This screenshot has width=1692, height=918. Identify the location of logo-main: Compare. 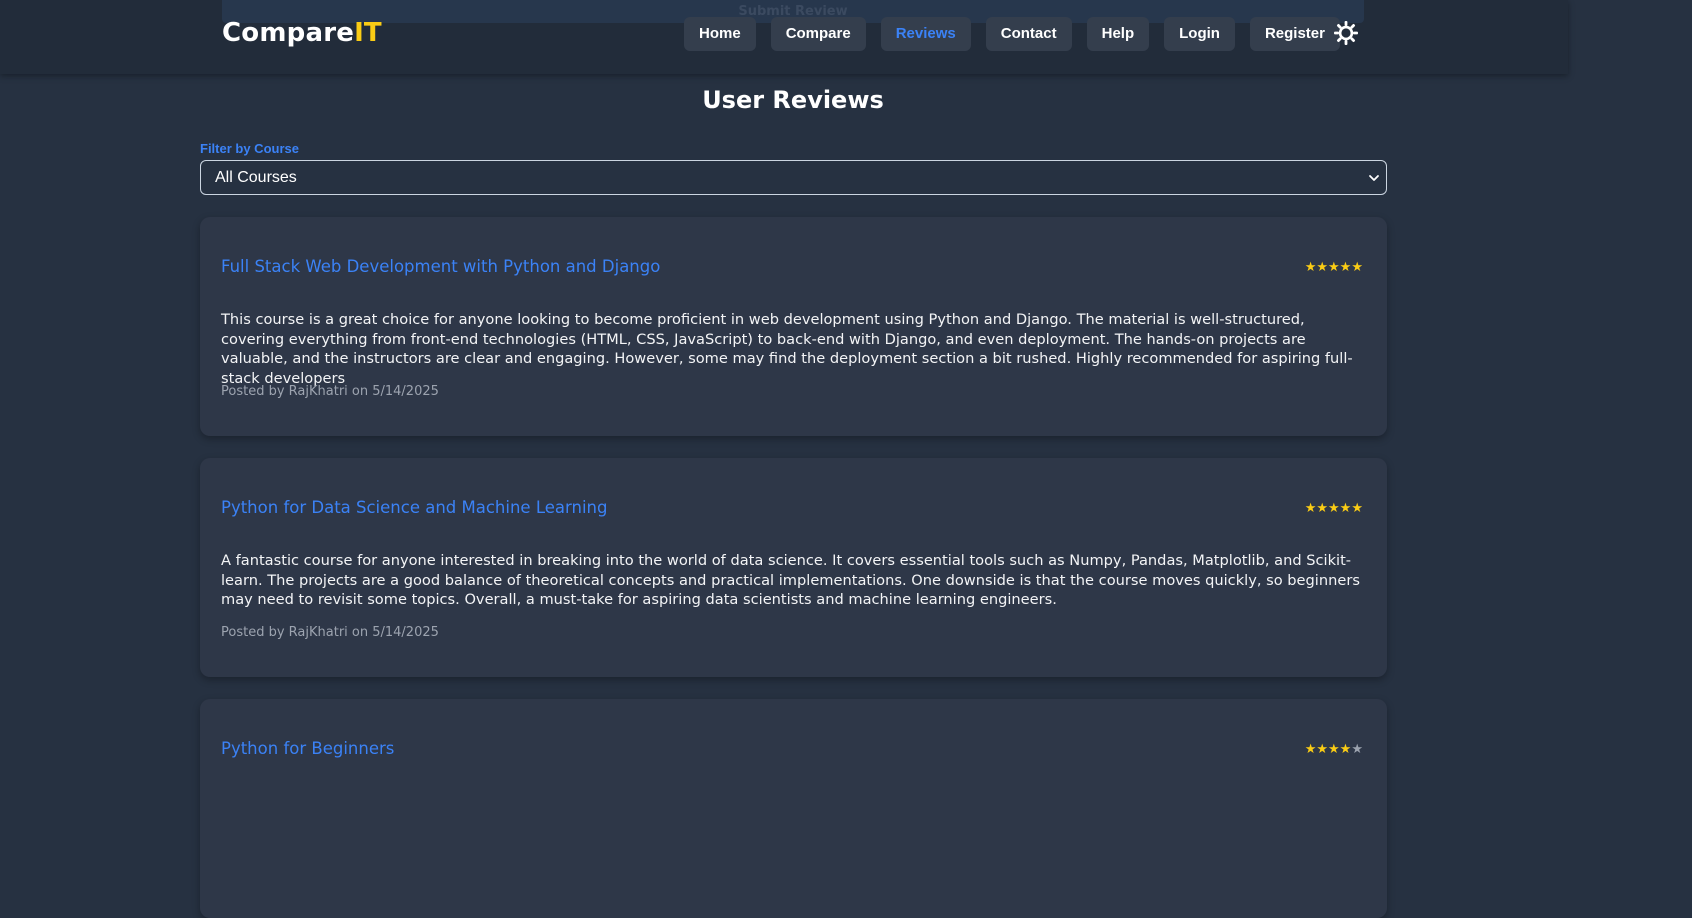
(288, 33).